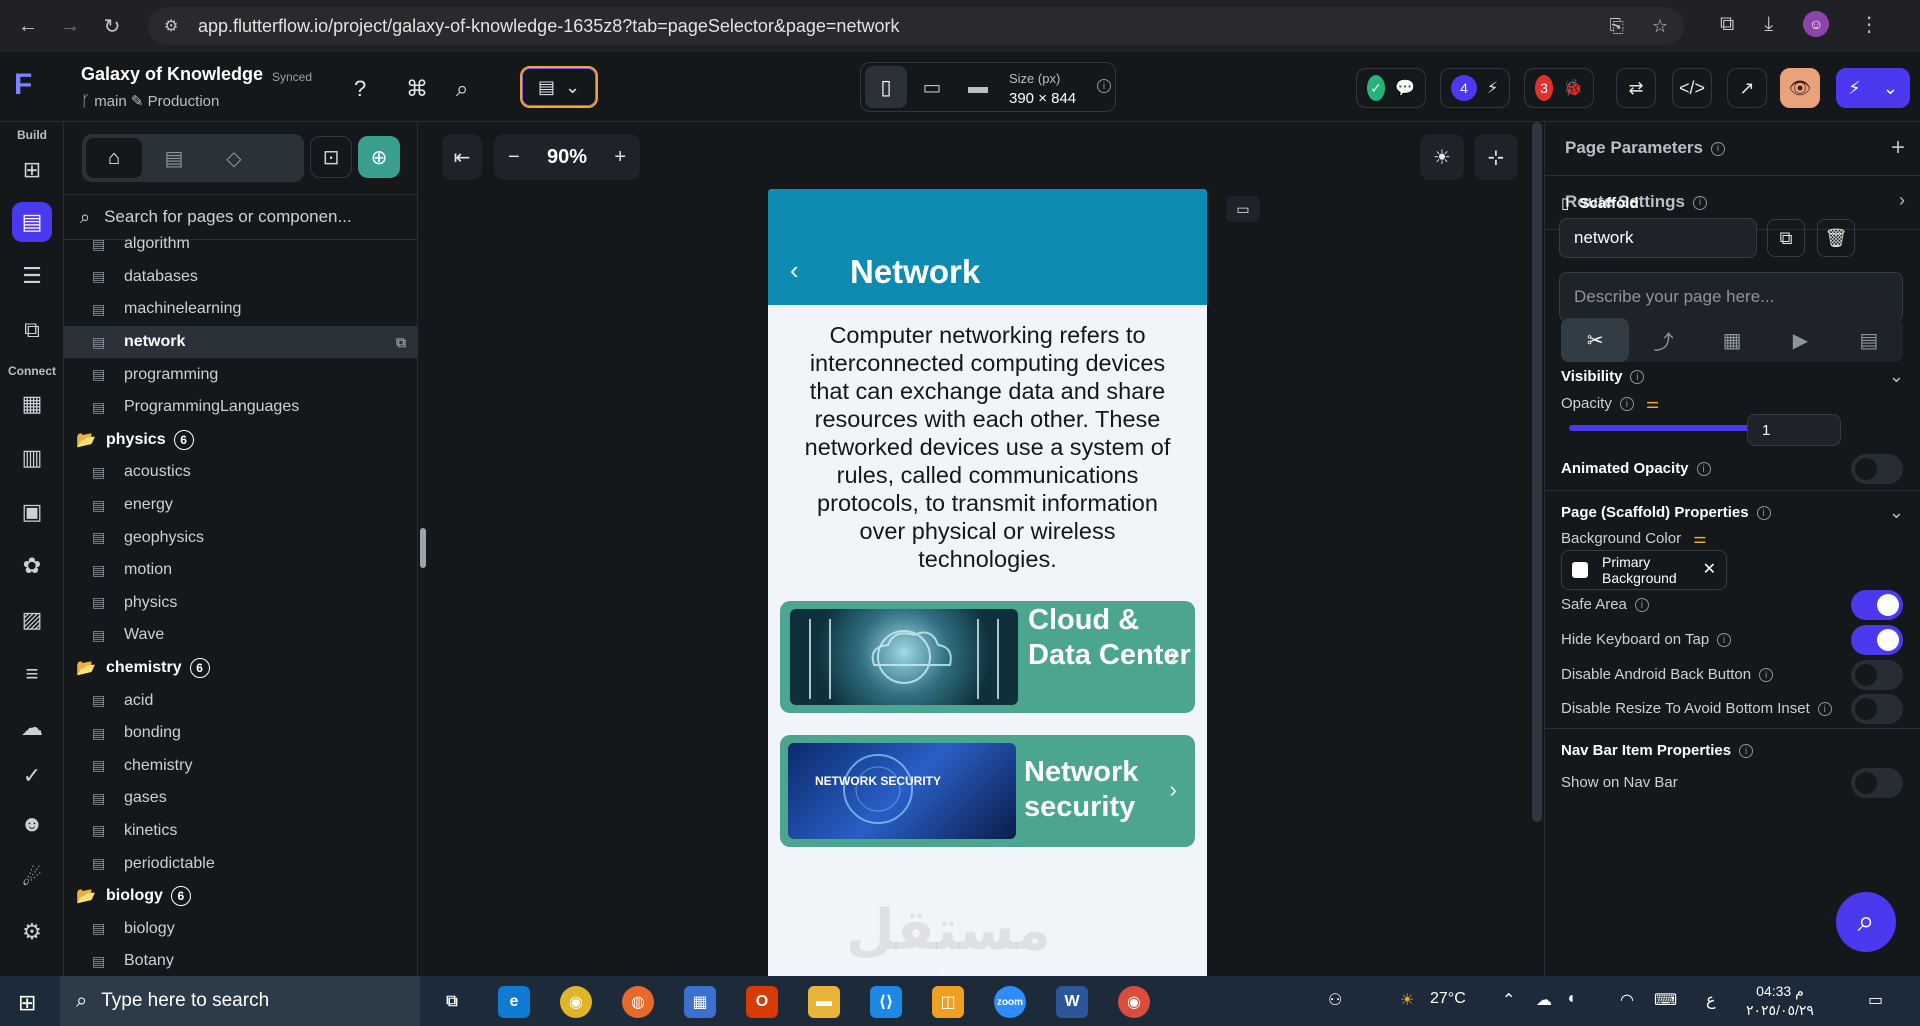 The width and height of the screenshot is (1920, 1026). Describe the element at coordinates (240, 733) in the screenshot. I see `page-item: ▤ bonding` at that location.